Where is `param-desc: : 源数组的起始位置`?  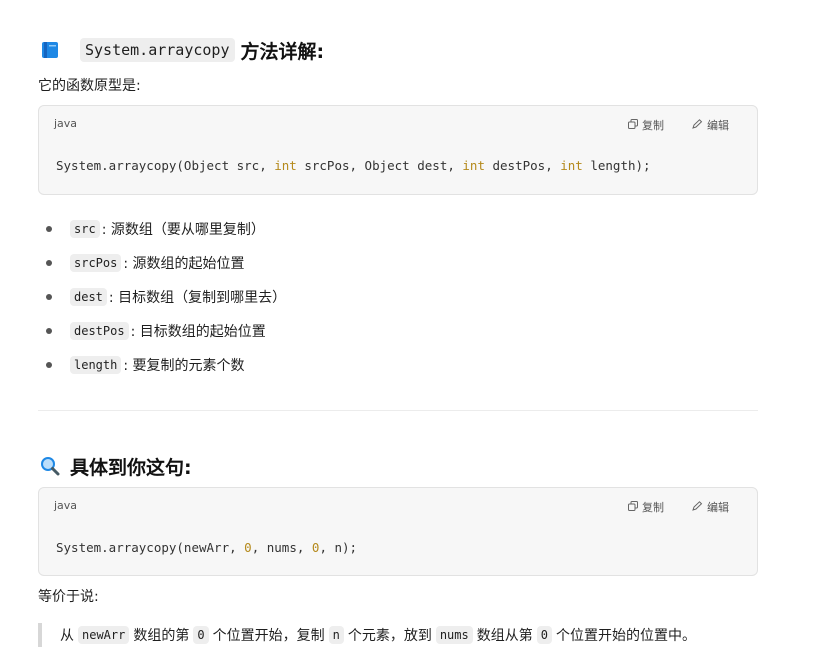
param-desc: : 源数组的起始位置 is located at coordinates (184, 264).